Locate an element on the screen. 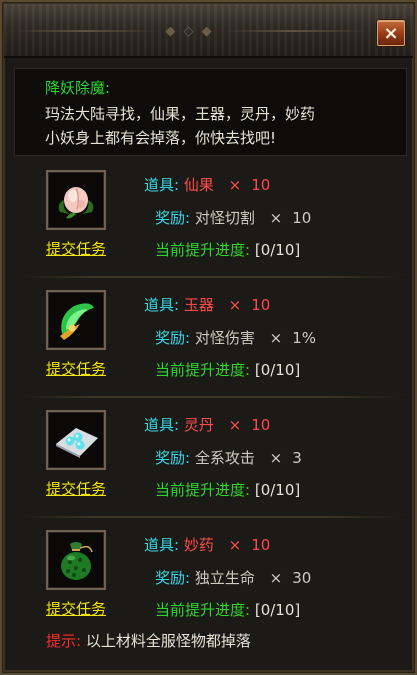  close-button: × is located at coordinates (391, 33).